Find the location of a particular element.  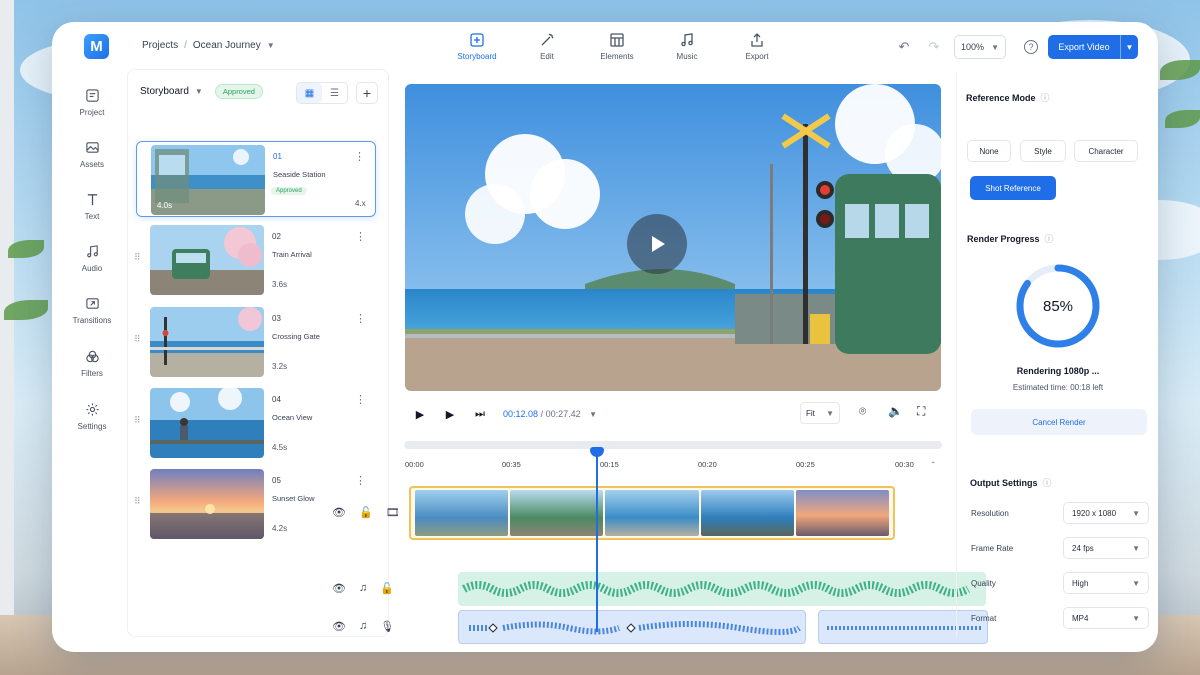

redo-icon: ↷ is located at coordinates (934, 47).